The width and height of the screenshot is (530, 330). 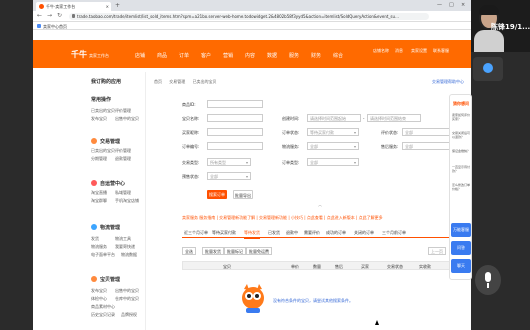 I want to click on universal-service-button: 万能客服, so click(x=461, y=230).